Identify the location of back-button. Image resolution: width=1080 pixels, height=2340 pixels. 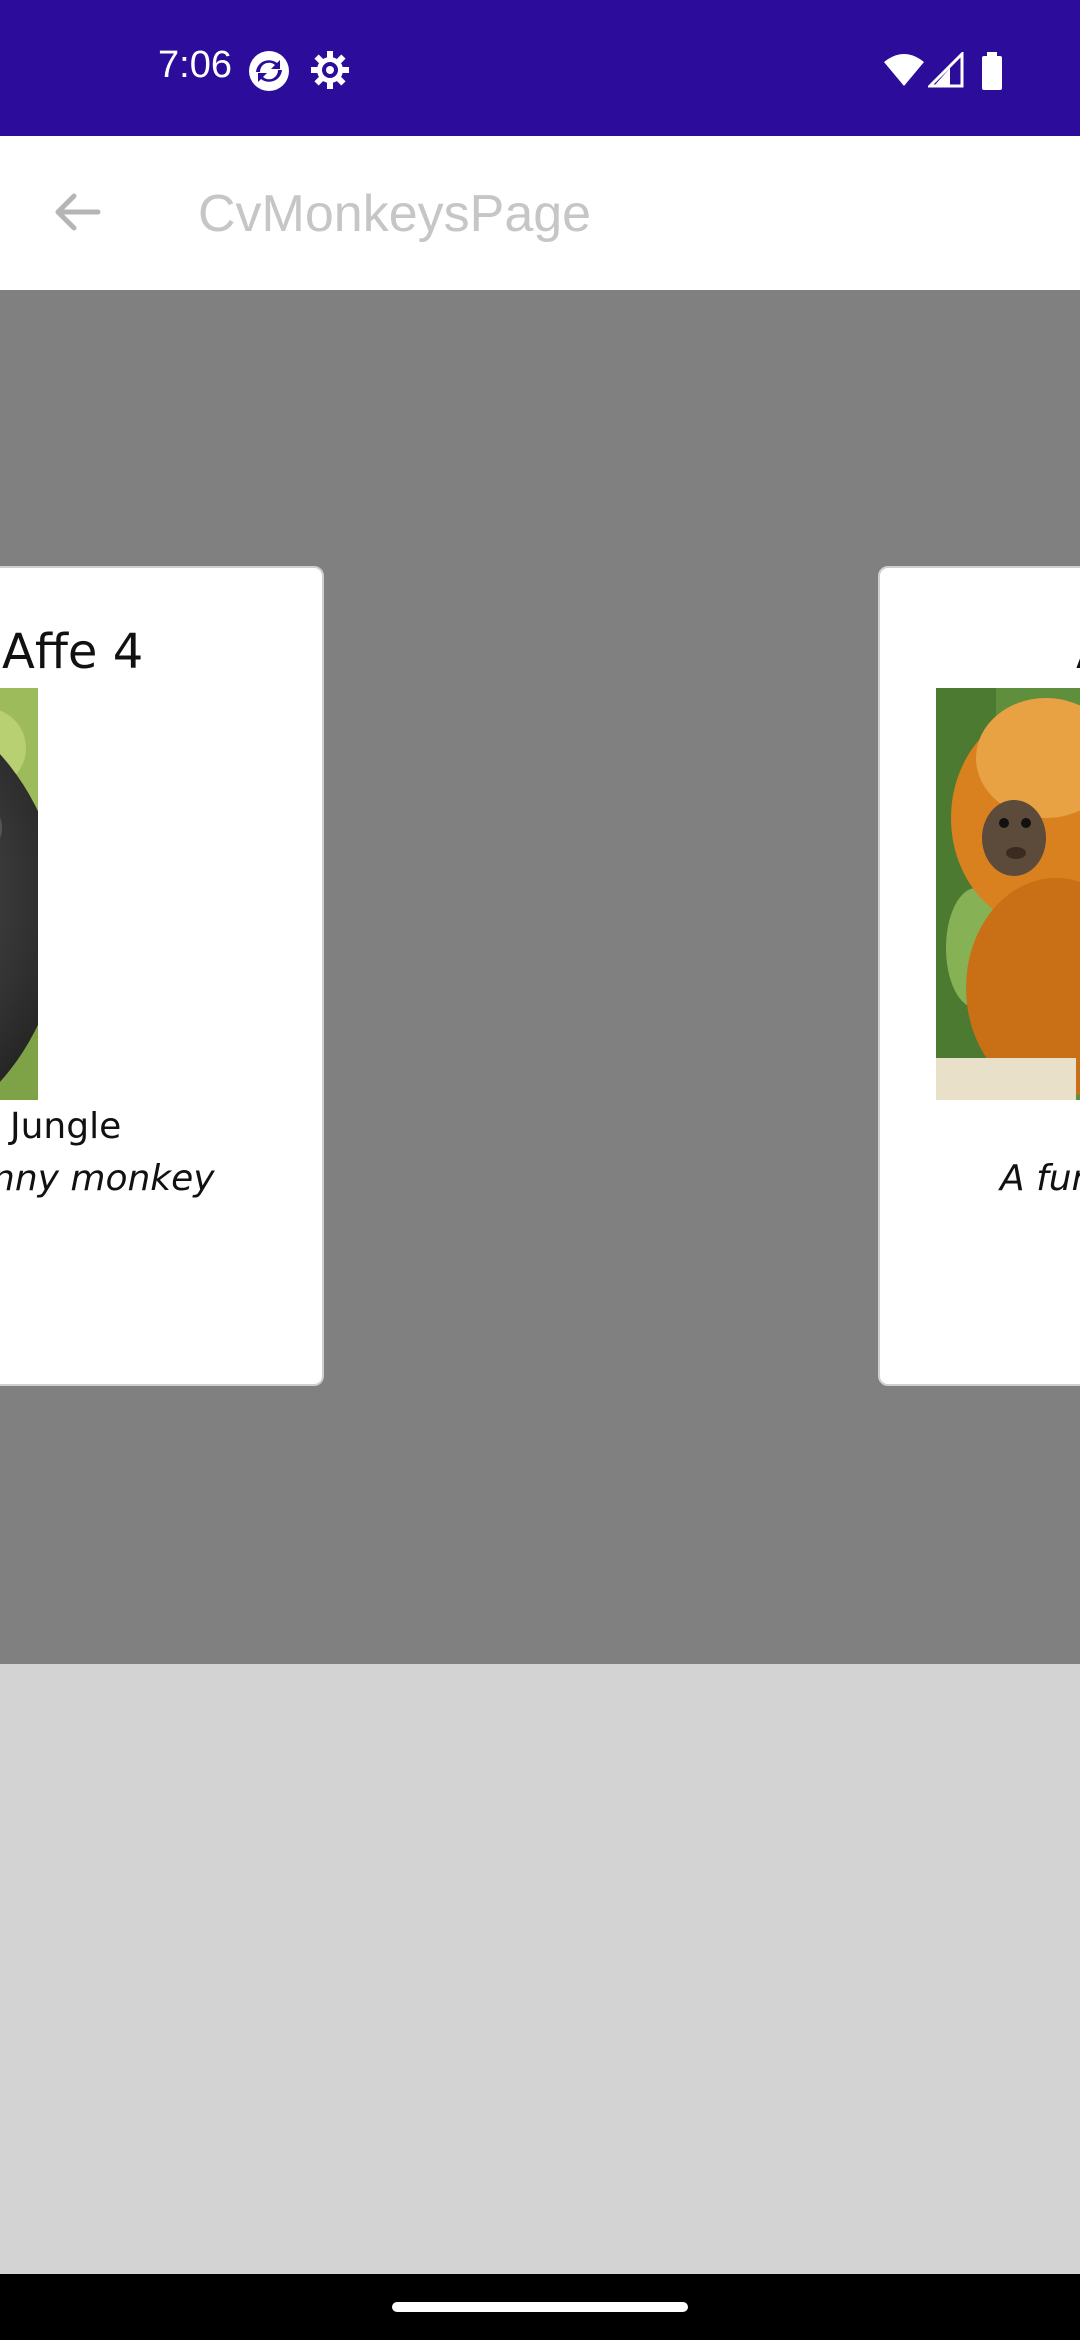
(76, 212).